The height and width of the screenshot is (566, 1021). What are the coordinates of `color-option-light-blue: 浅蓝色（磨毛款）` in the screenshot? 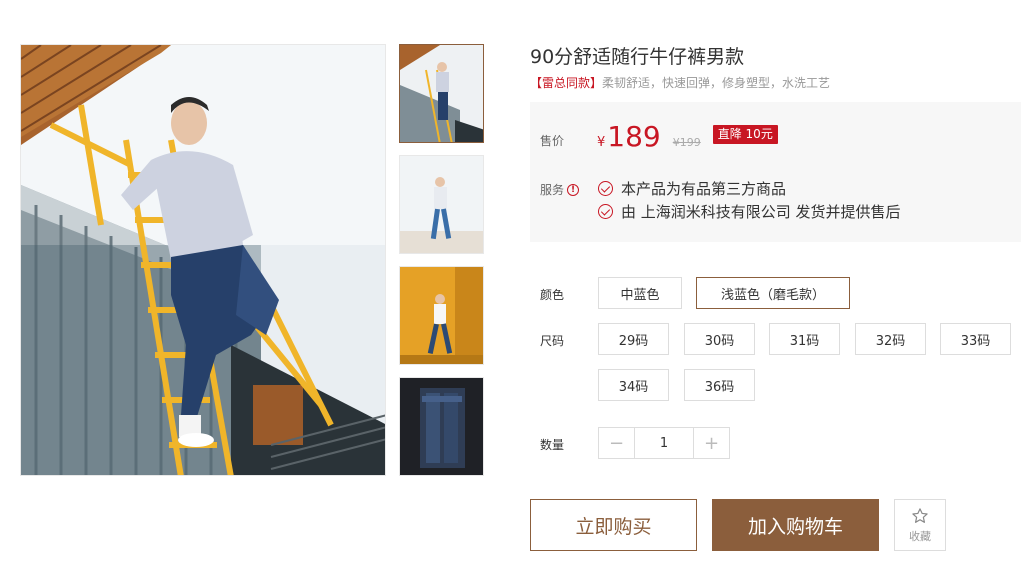 It's located at (773, 293).